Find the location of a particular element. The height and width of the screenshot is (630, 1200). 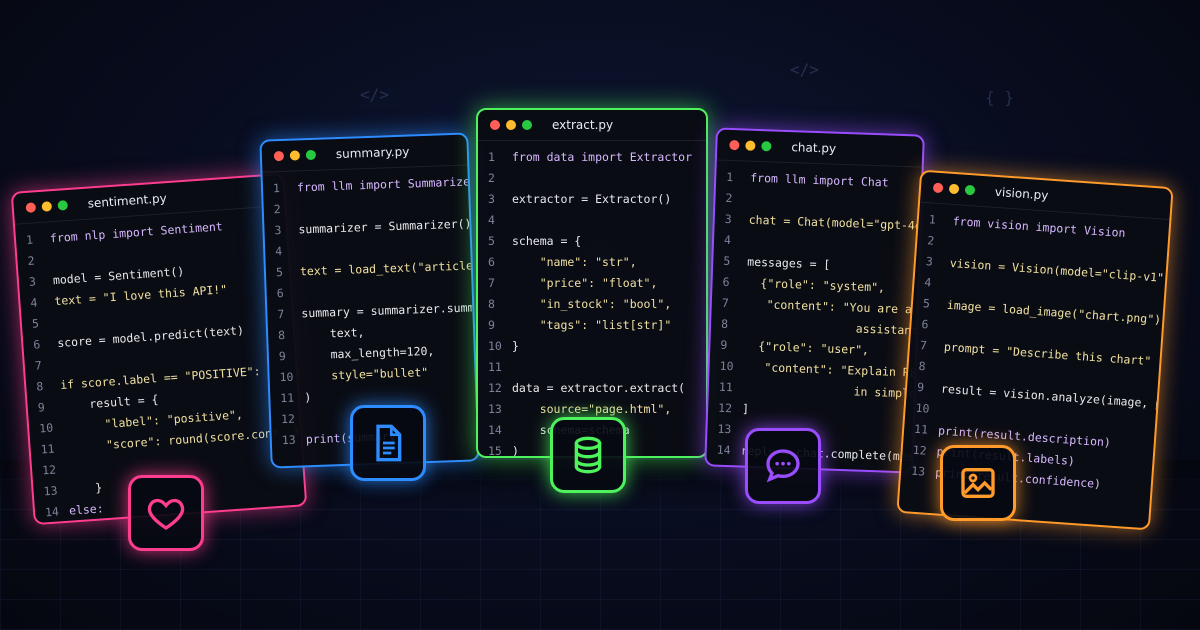

code-text: "tags": "list[str]" is located at coordinates (592, 325).